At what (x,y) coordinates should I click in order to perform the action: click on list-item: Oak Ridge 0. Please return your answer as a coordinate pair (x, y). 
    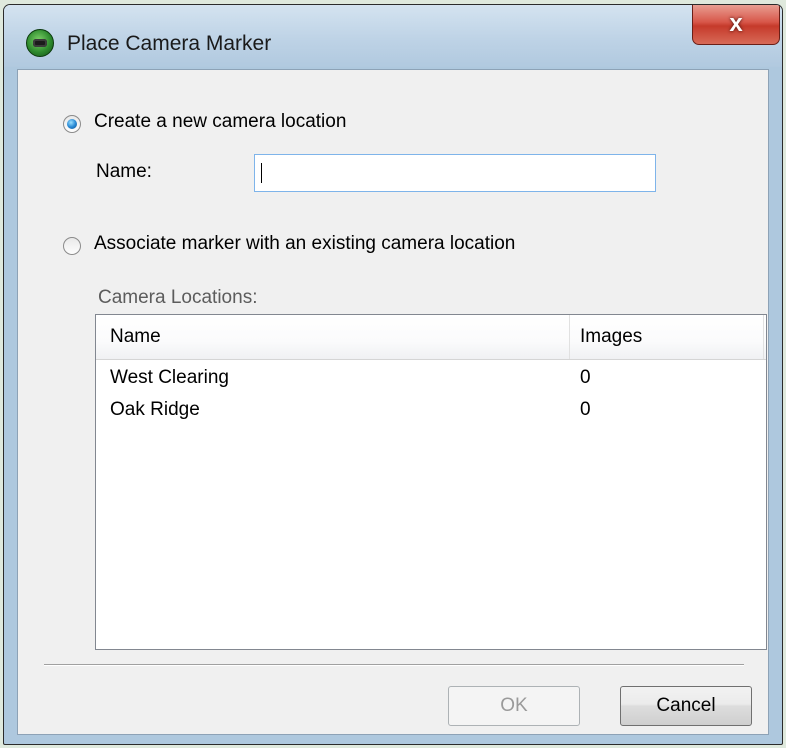
    Looking at the image, I should click on (431, 411).